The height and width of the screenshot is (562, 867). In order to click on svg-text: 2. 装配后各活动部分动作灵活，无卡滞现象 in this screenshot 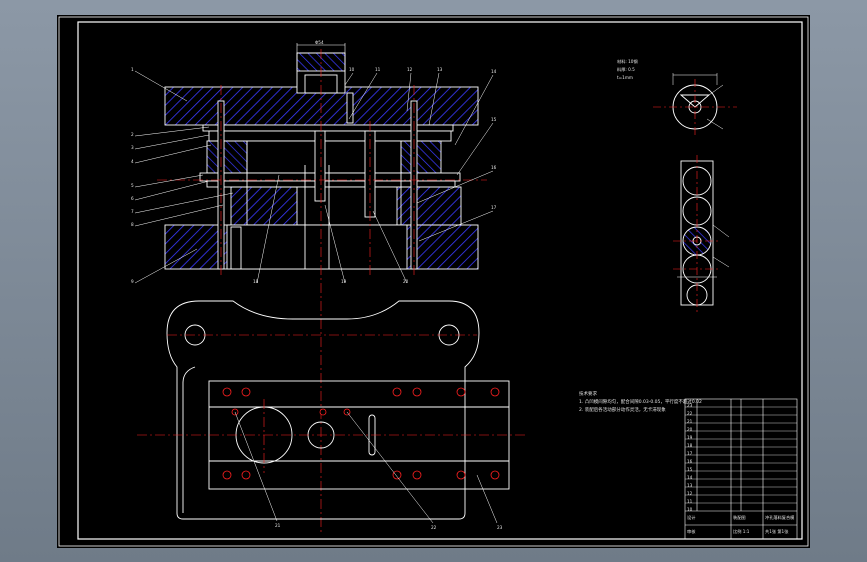, I will do `click(622, 409)`.